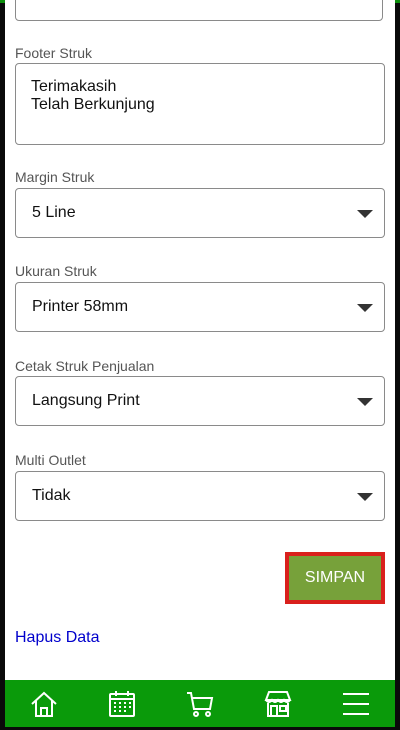 The height and width of the screenshot is (730, 400). I want to click on calendar-icon, so click(122, 703).